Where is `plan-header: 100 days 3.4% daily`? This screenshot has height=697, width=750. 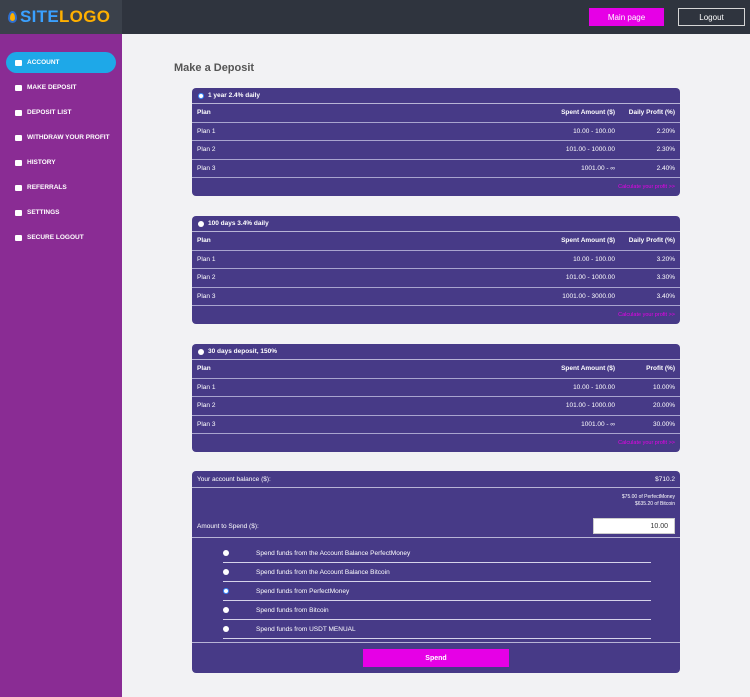
plan-header: 100 days 3.4% daily is located at coordinates (436, 224).